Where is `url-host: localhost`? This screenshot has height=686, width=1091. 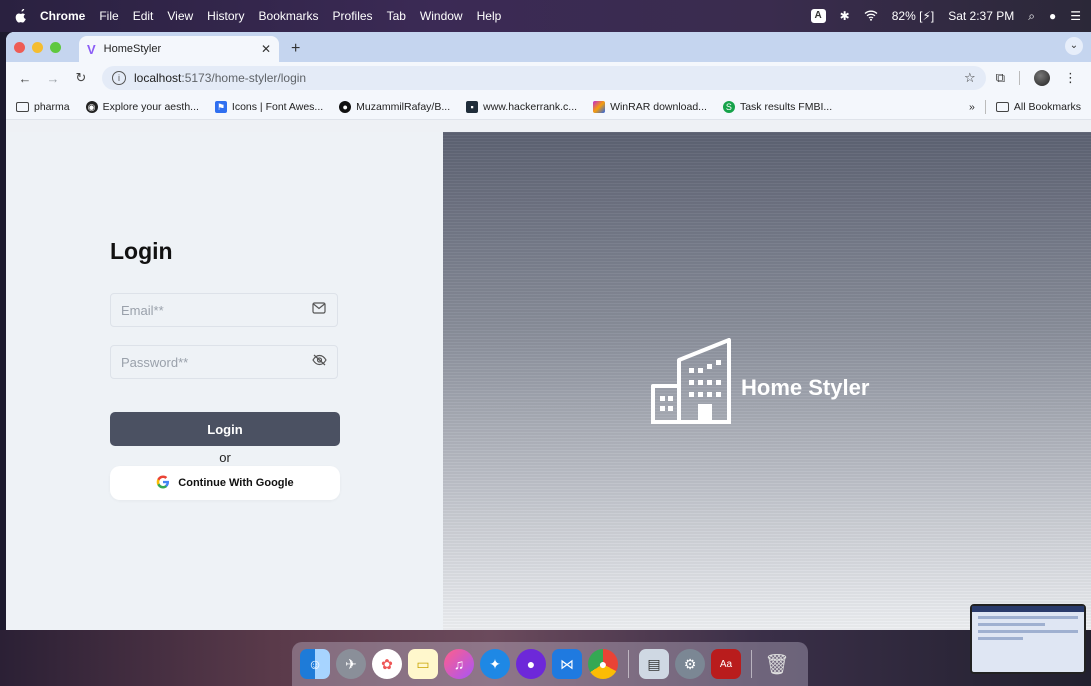
url-host: localhost is located at coordinates (158, 78).